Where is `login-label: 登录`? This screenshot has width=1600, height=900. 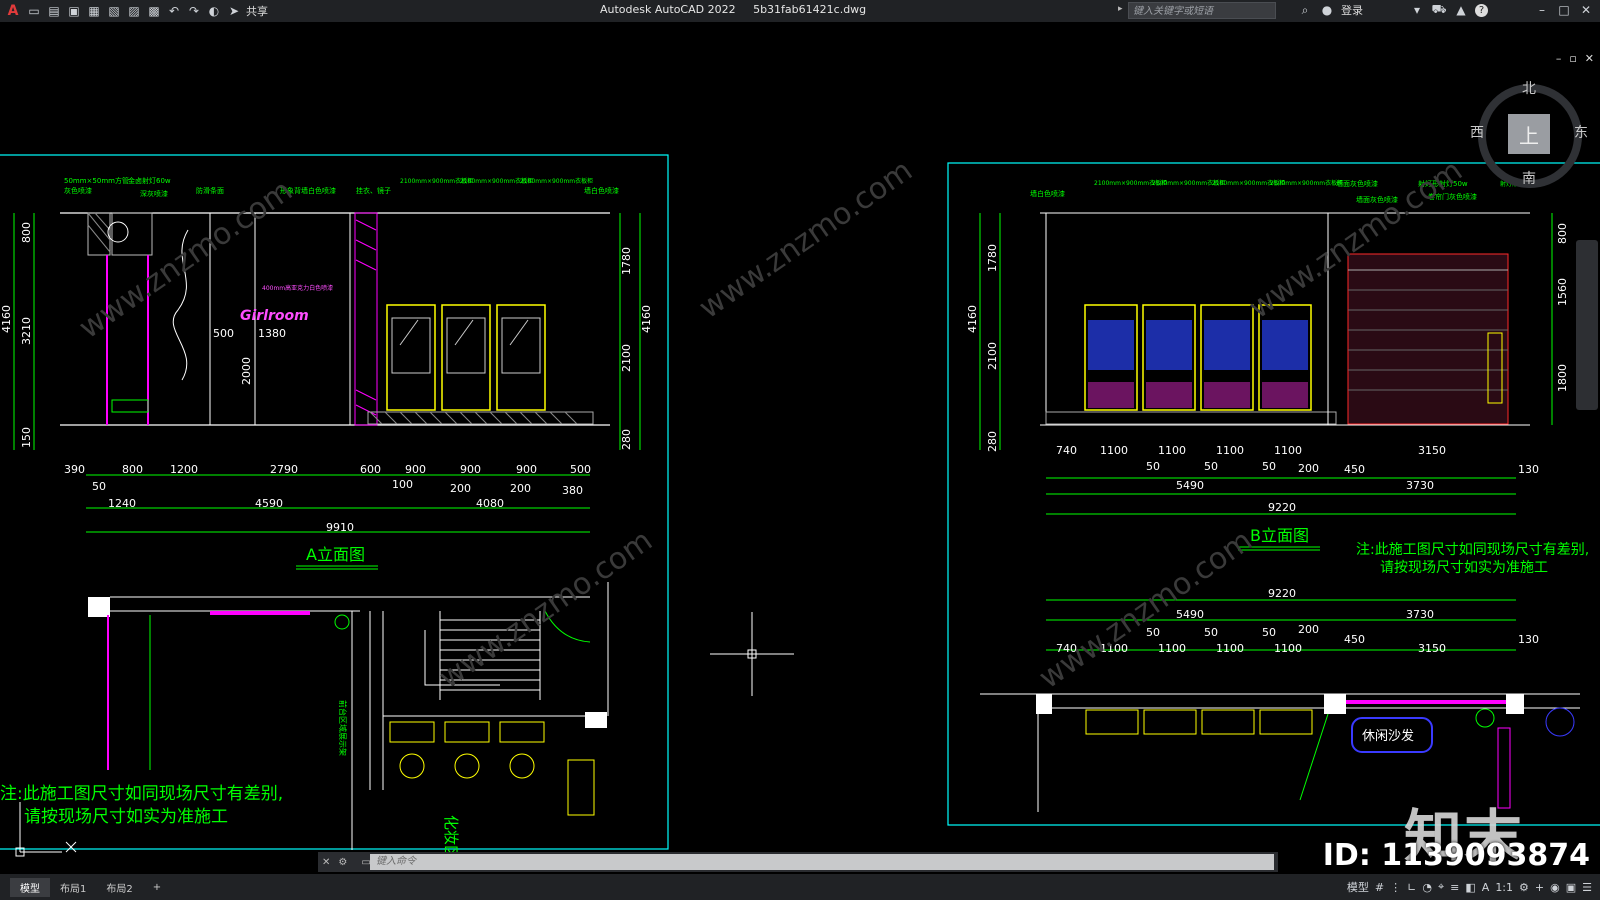 login-label: 登录 is located at coordinates (1352, 10).